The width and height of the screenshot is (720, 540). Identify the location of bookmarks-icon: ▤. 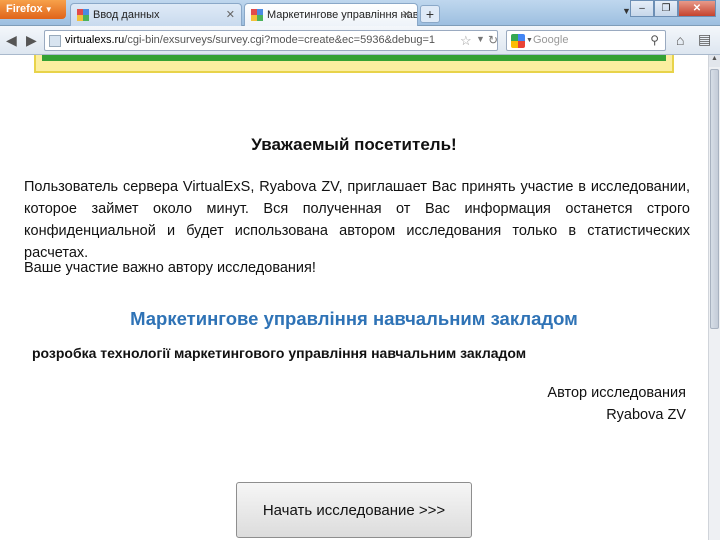
(704, 39).